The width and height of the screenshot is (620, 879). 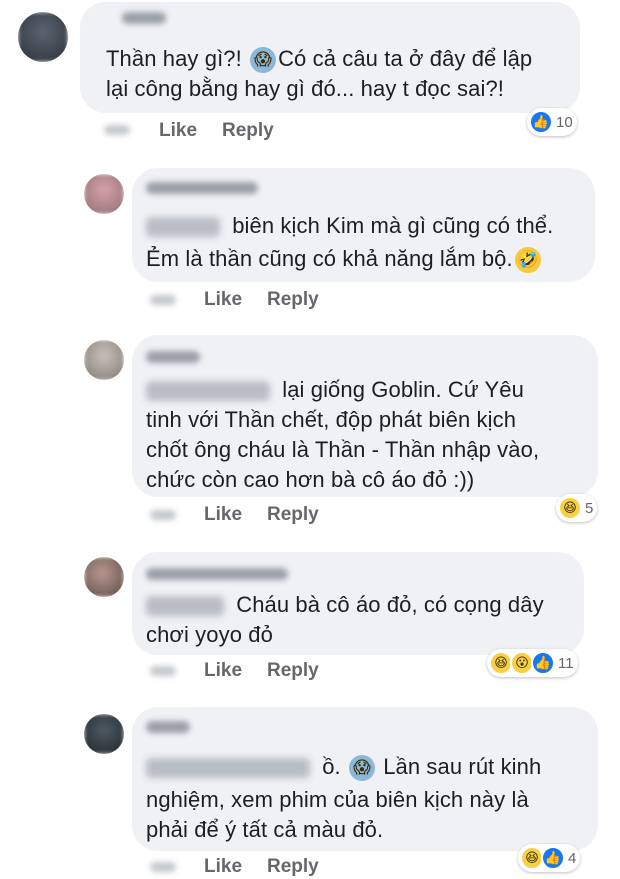 What do you see at coordinates (570, 508) in the screenshot?
I see `laughing-face-icon: 😆` at bounding box center [570, 508].